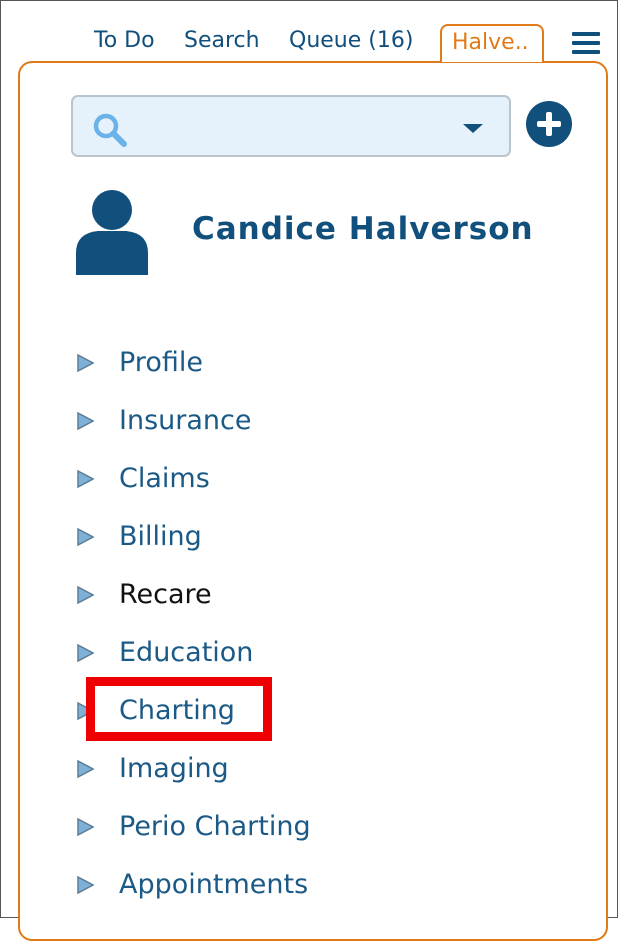 The height and width of the screenshot is (941, 618). What do you see at coordinates (164, 478) in the screenshot?
I see `nav-item-label: Claims` at bounding box center [164, 478].